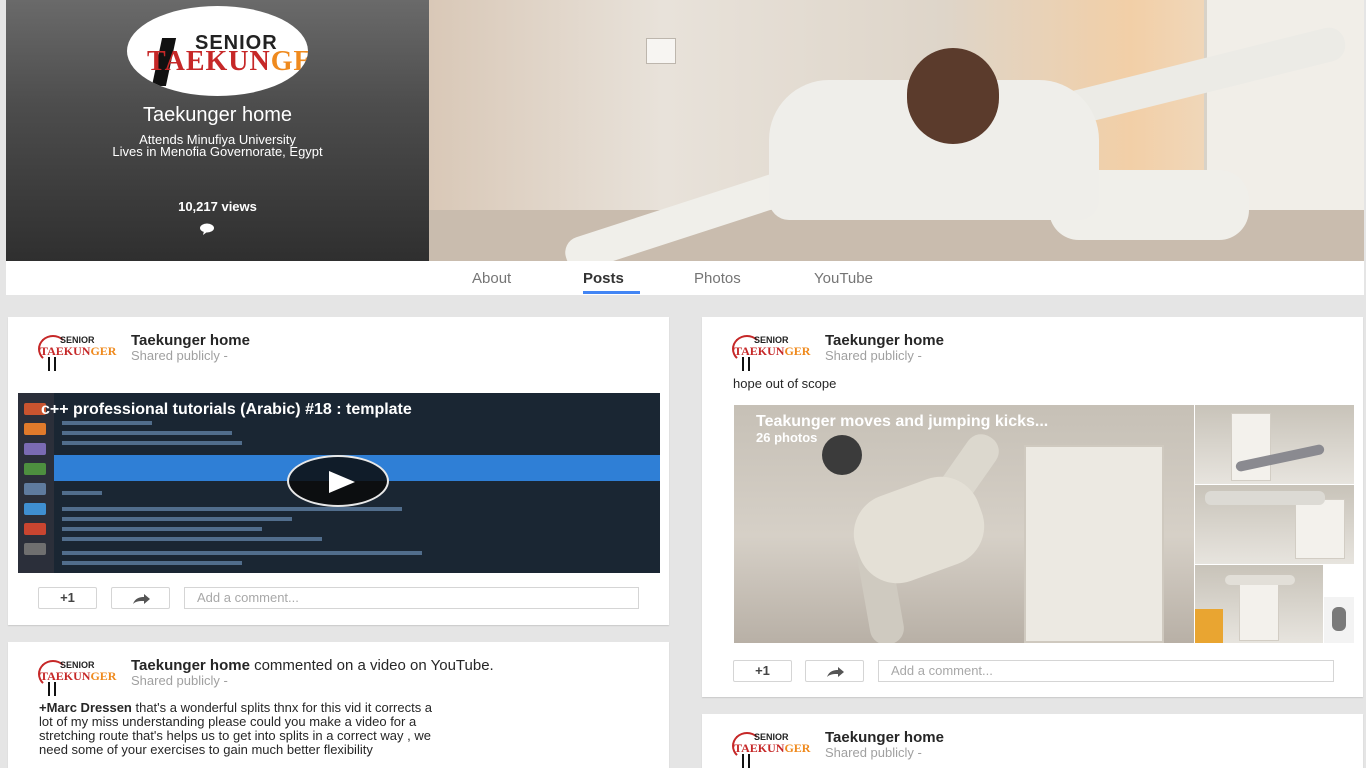 The image size is (1366, 768). What do you see at coordinates (611, 292) in the screenshot?
I see `active-tab-indicator` at bounding box center [611, 292].